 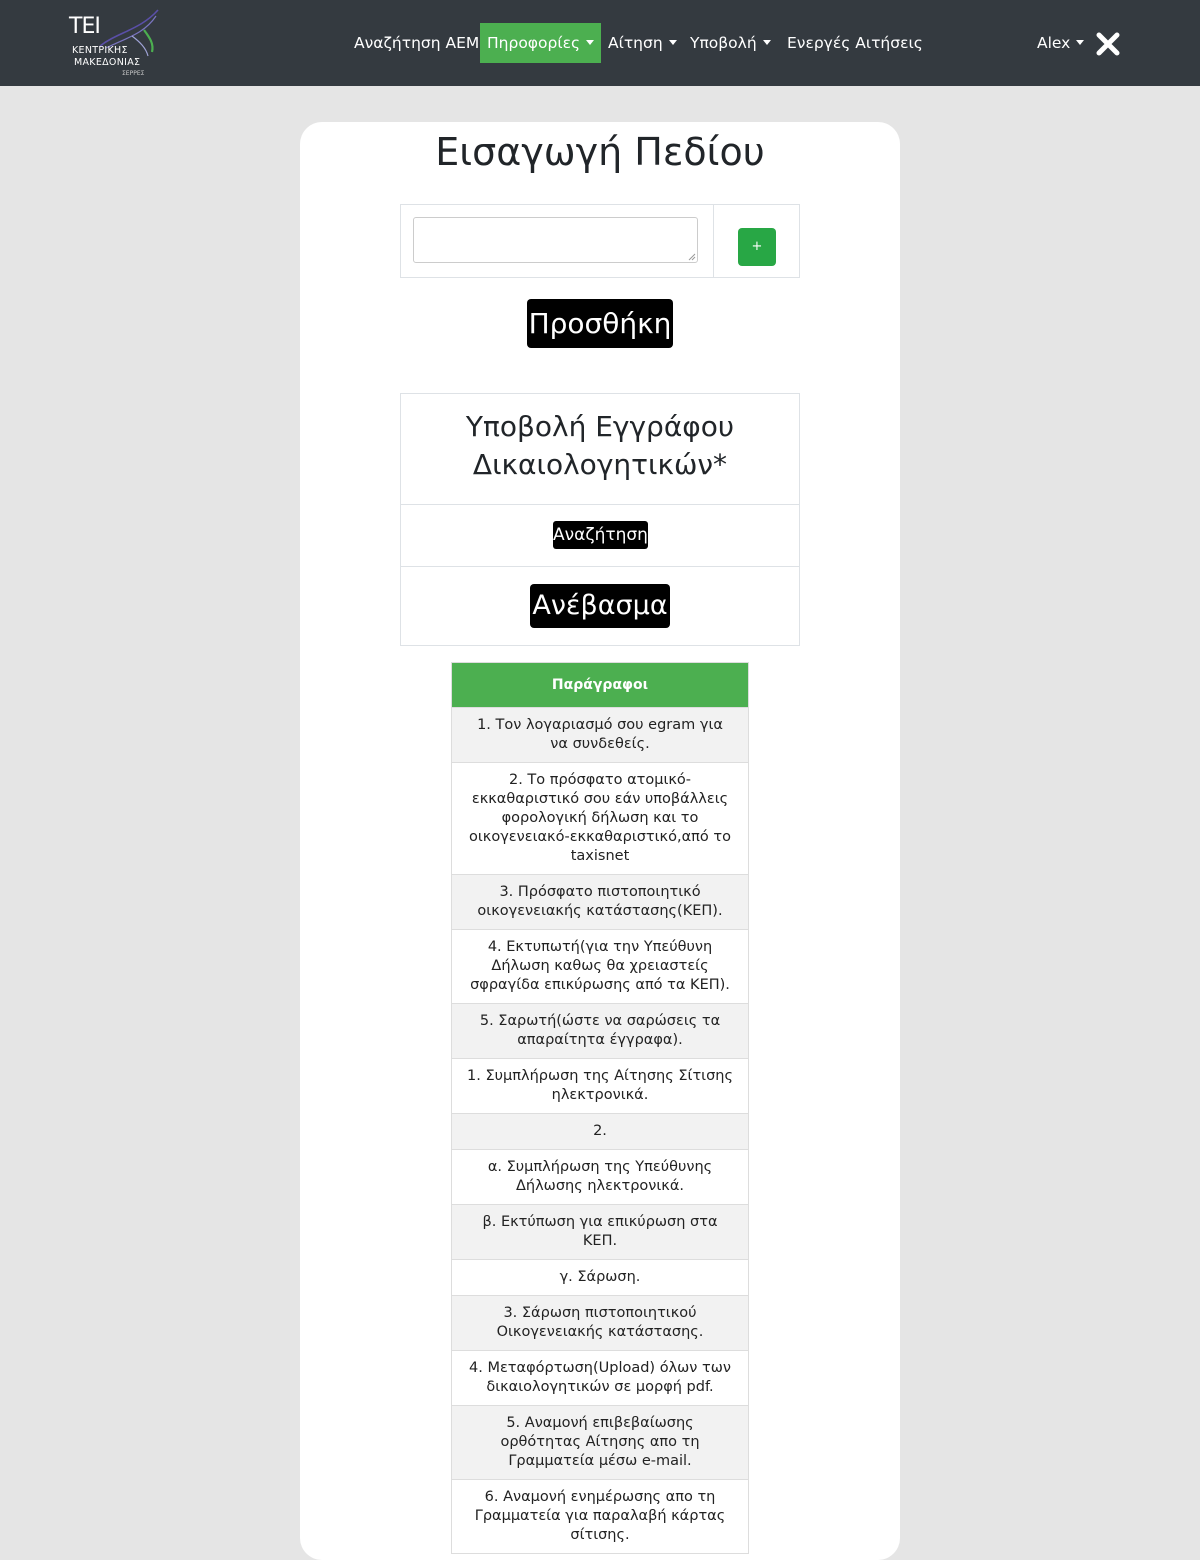 I want to click on upload-title-line-2: Δικαιολογητικών*, so click(x=600, y=464).